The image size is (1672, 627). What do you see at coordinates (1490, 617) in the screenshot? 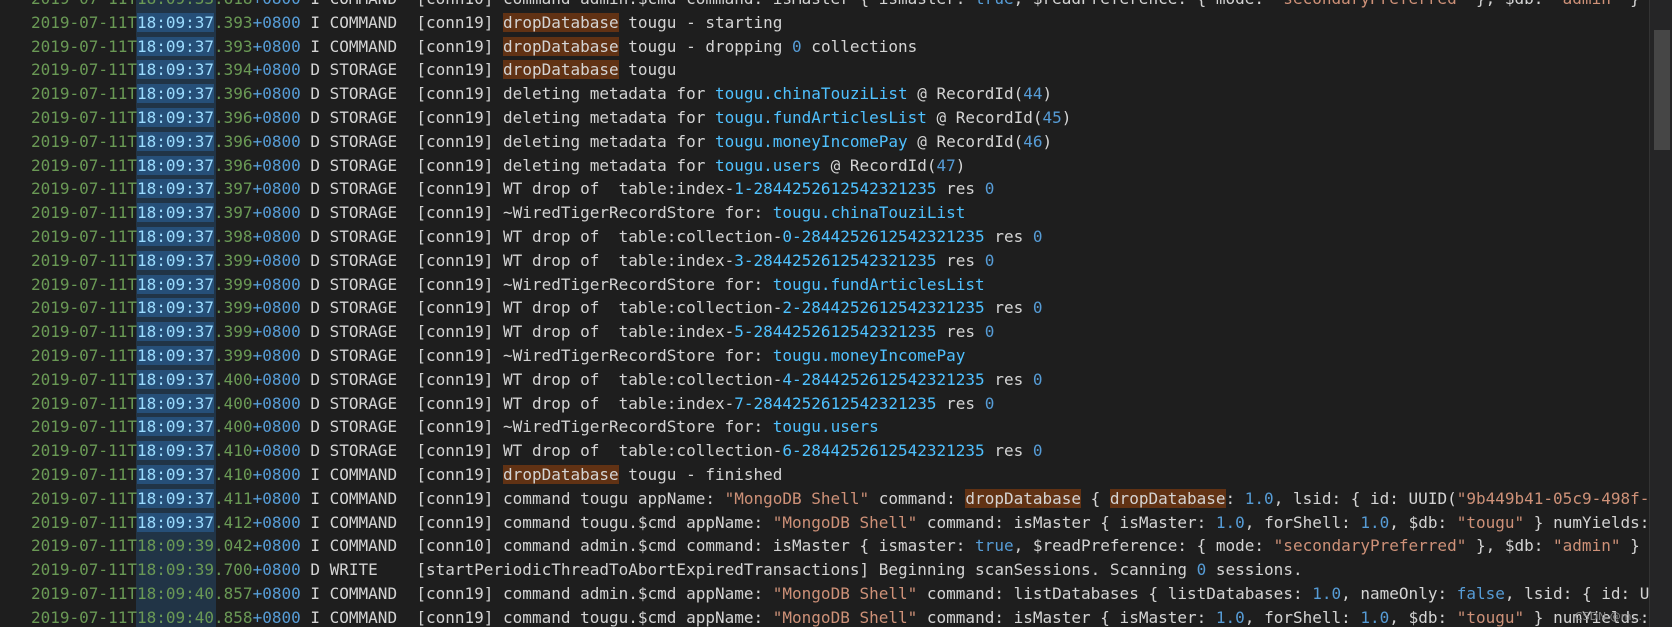
I see `log-message-part: "tougu"` at bounding box center [1490, 617].